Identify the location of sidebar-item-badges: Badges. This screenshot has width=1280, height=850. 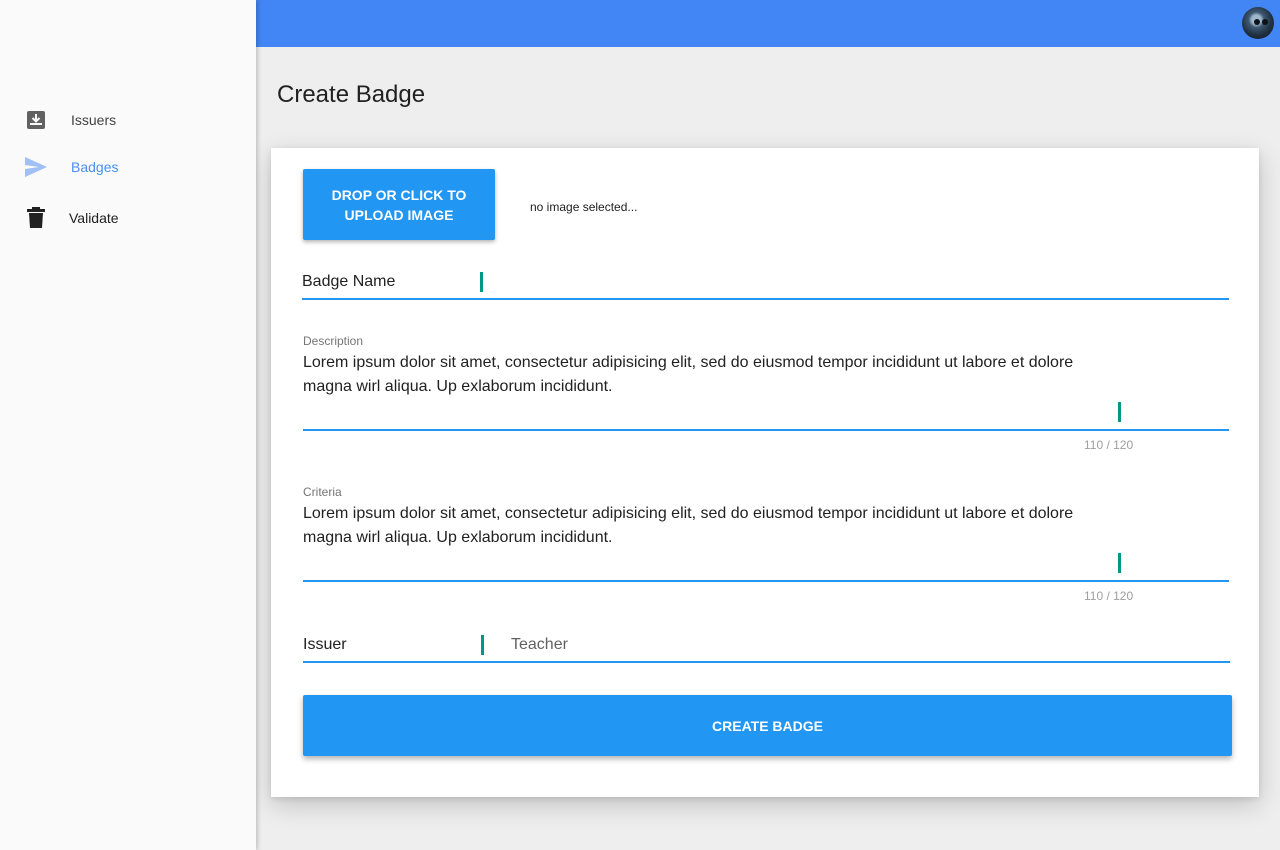
(128, 167).